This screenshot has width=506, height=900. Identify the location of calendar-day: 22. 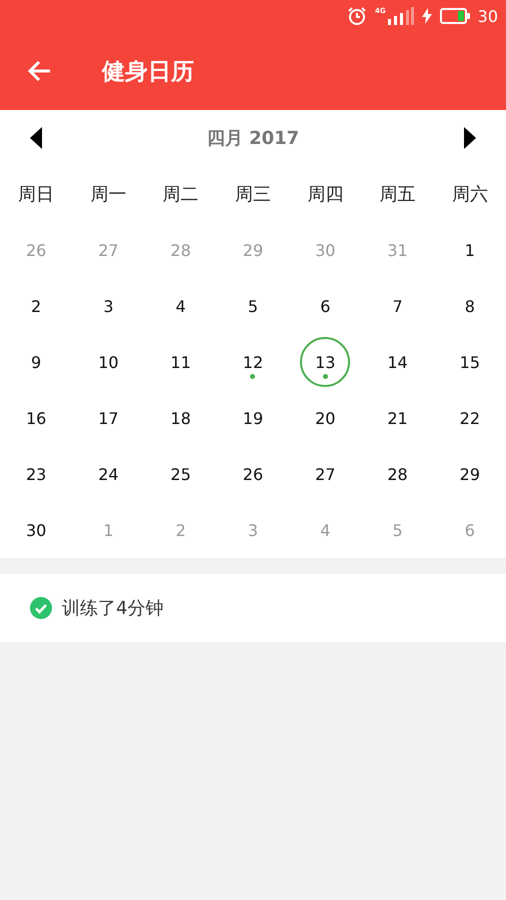
(469, 418).